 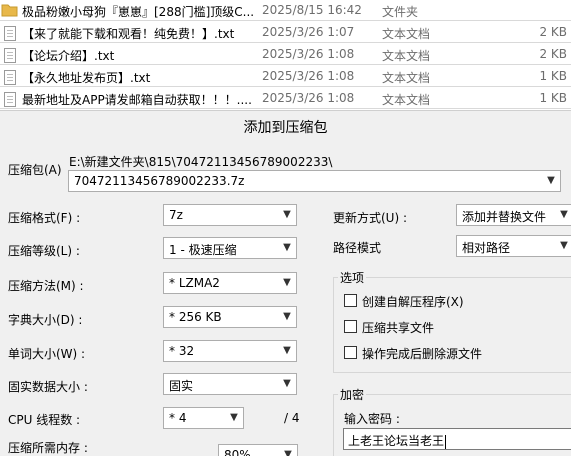 I want to click on sfx-label: 创建自解压程序(X), so click(x=413, y=302).